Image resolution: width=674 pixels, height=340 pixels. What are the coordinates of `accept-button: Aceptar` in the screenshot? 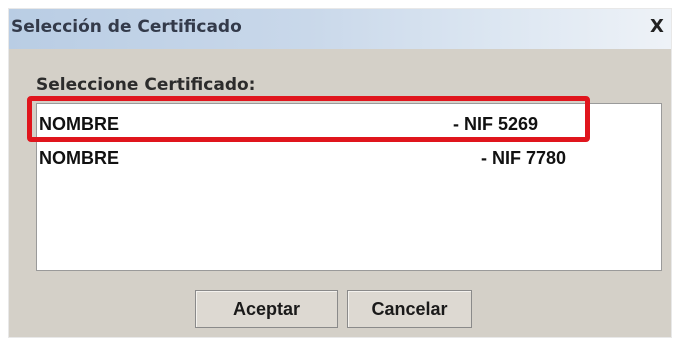 It's located at (266, 309).